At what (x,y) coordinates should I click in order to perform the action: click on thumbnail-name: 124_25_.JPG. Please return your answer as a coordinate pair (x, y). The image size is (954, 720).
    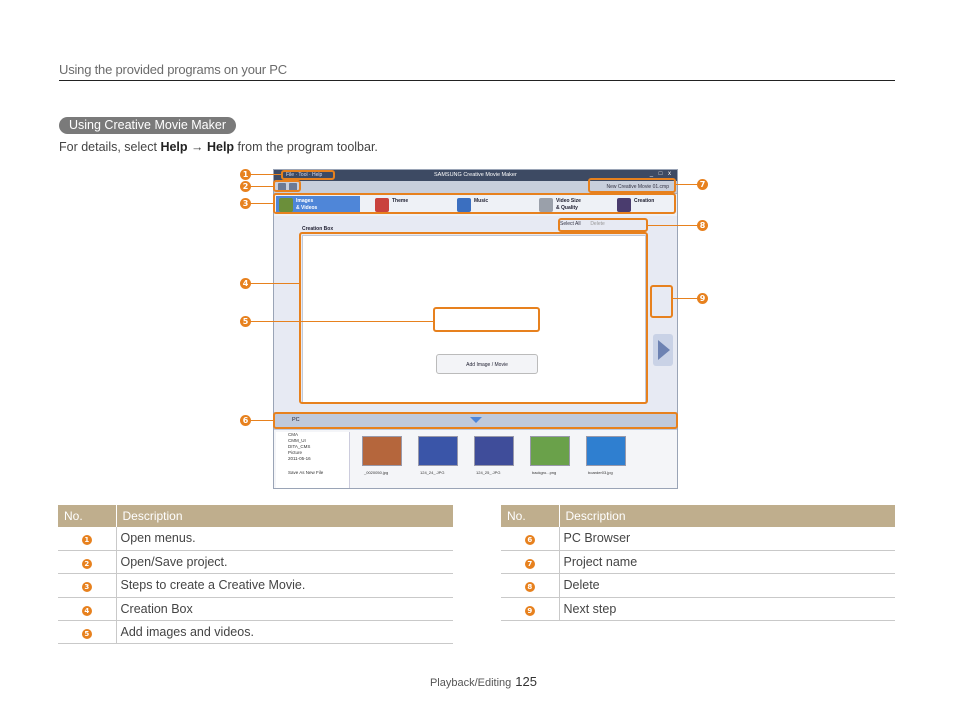
    Looking at the image, I should click on (488, 472).